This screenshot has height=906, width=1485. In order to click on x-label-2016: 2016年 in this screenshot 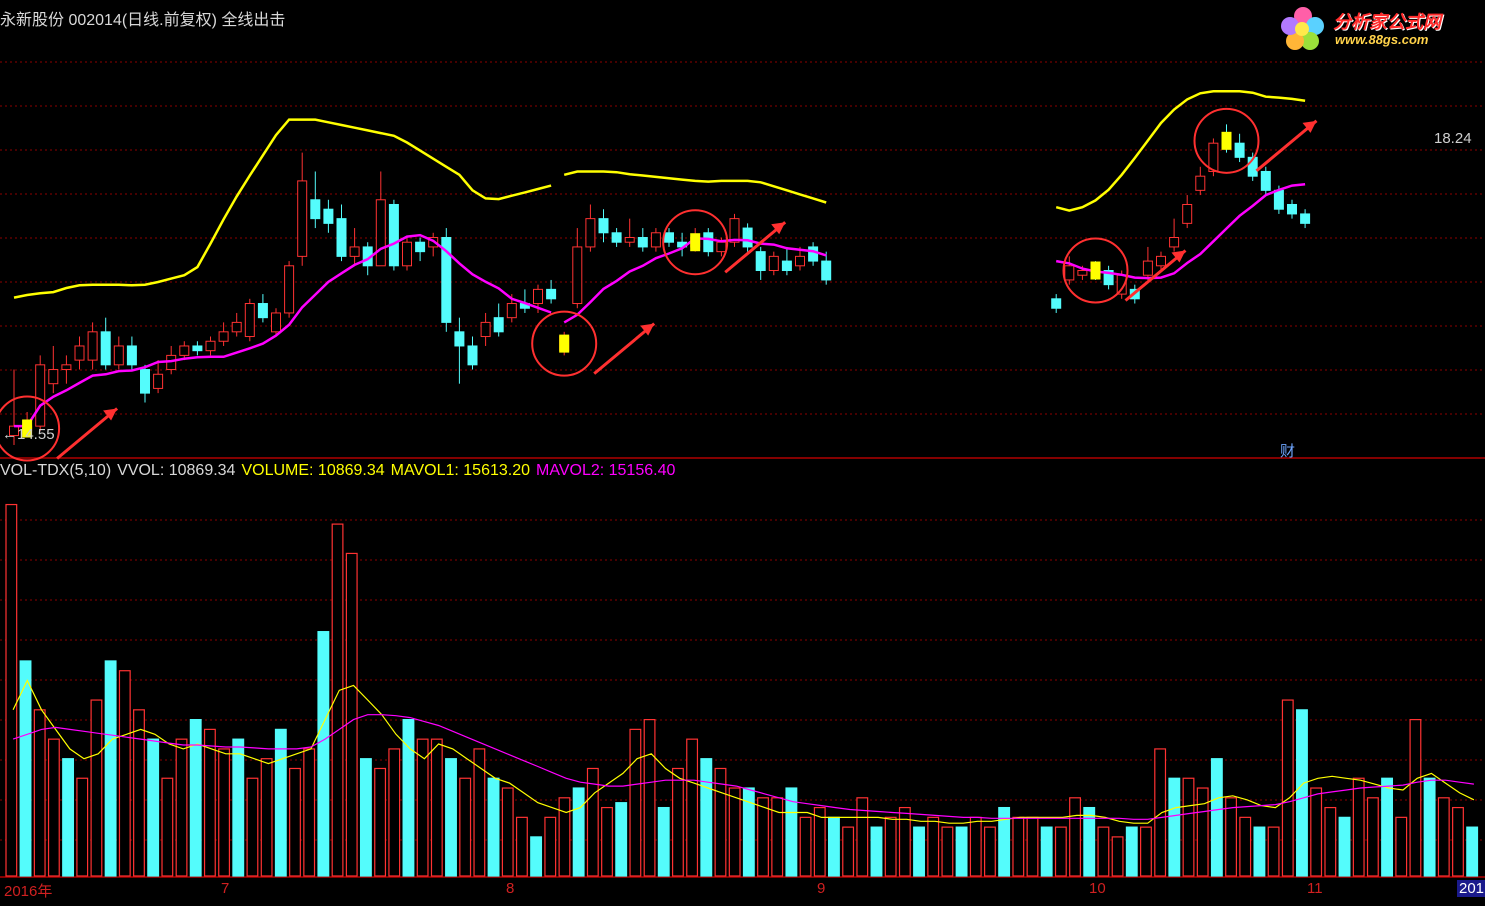, I will do `click(28, 891)`.